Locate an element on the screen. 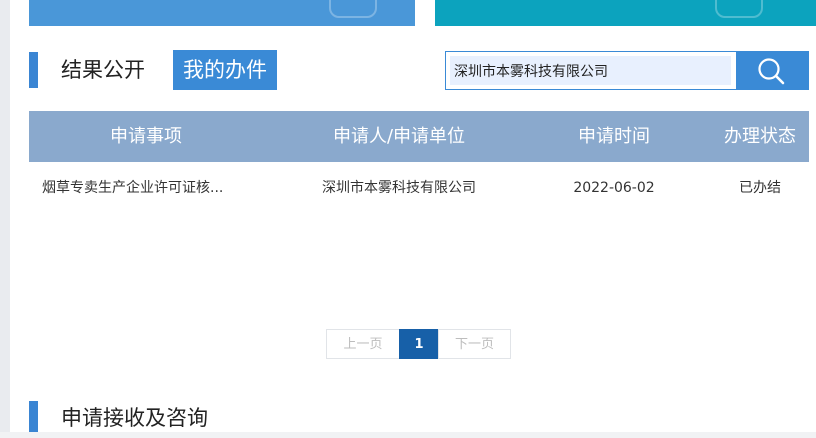 The height and width of the screenshot is (438, 816). page-1-button: 1 is located at coordinates (419, 344).